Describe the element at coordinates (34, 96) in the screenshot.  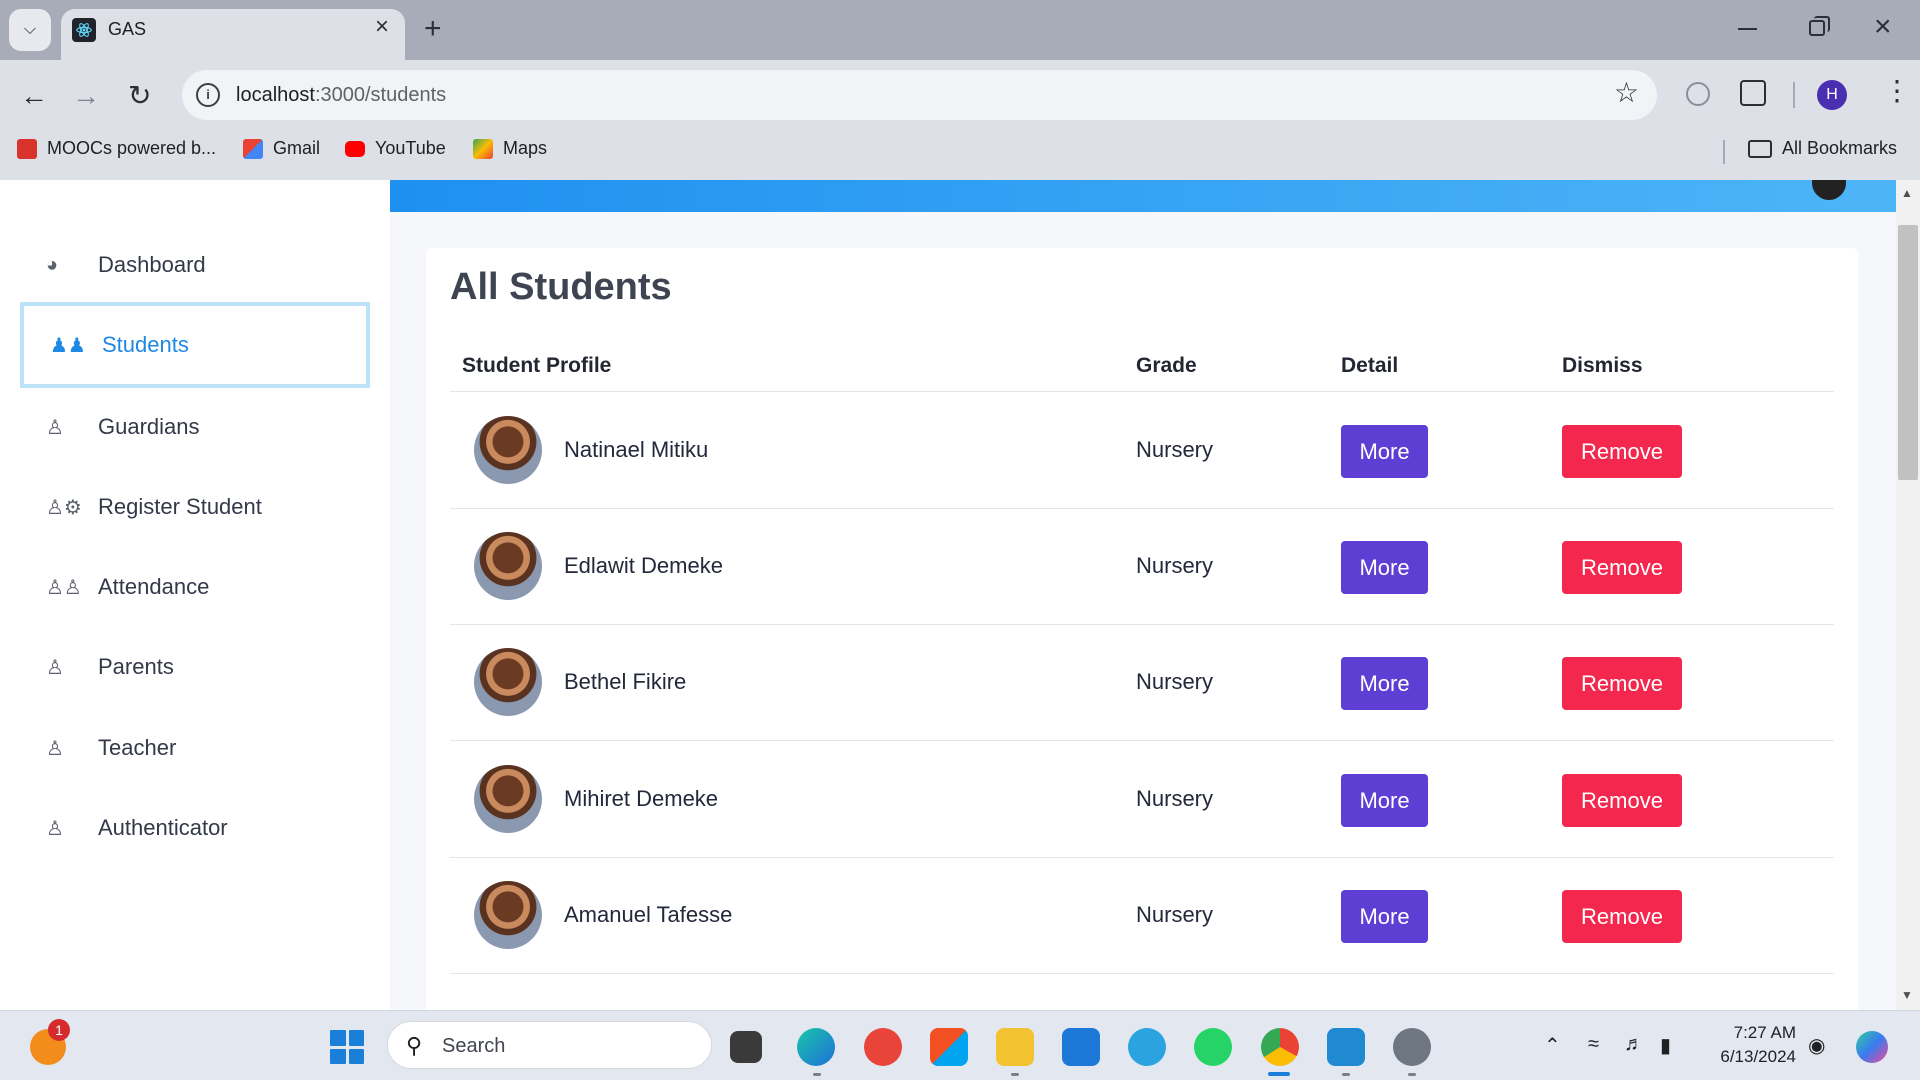
I see `back-arrow-icon: ←` at that location.